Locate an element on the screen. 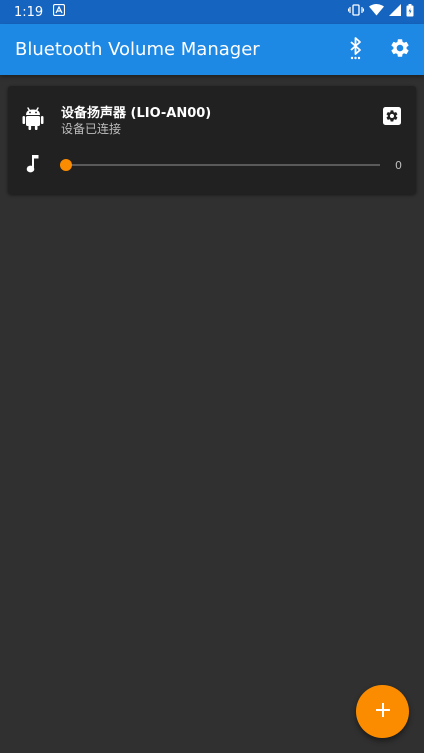 The image size is (424, 753). device-settings-button is located at coordinates (392, 118).